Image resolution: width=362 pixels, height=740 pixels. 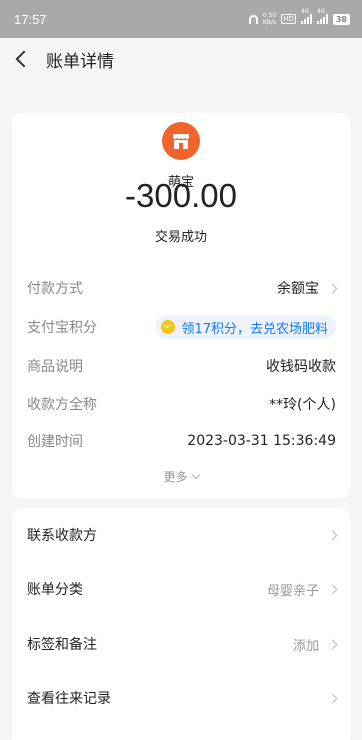 What do you see at coordinates (195, 475) in the screenshot?
I see `chevron-down-icon` at bounding box center [195, 475].